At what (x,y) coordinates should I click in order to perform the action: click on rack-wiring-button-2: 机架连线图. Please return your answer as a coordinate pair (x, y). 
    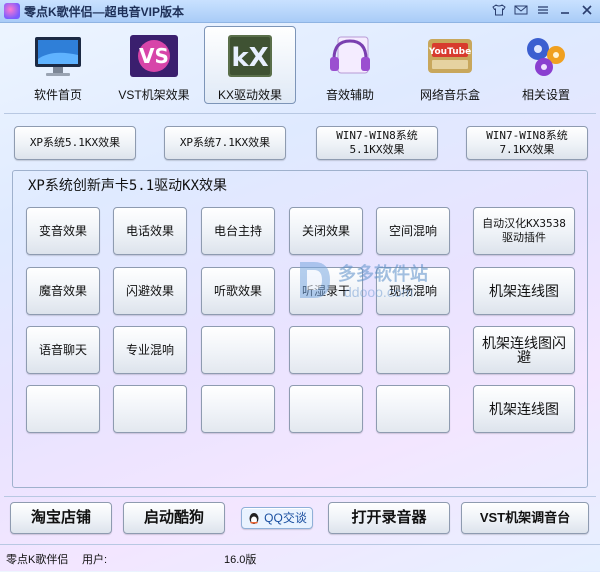
    Looking at the image, I should click on (524, 409).